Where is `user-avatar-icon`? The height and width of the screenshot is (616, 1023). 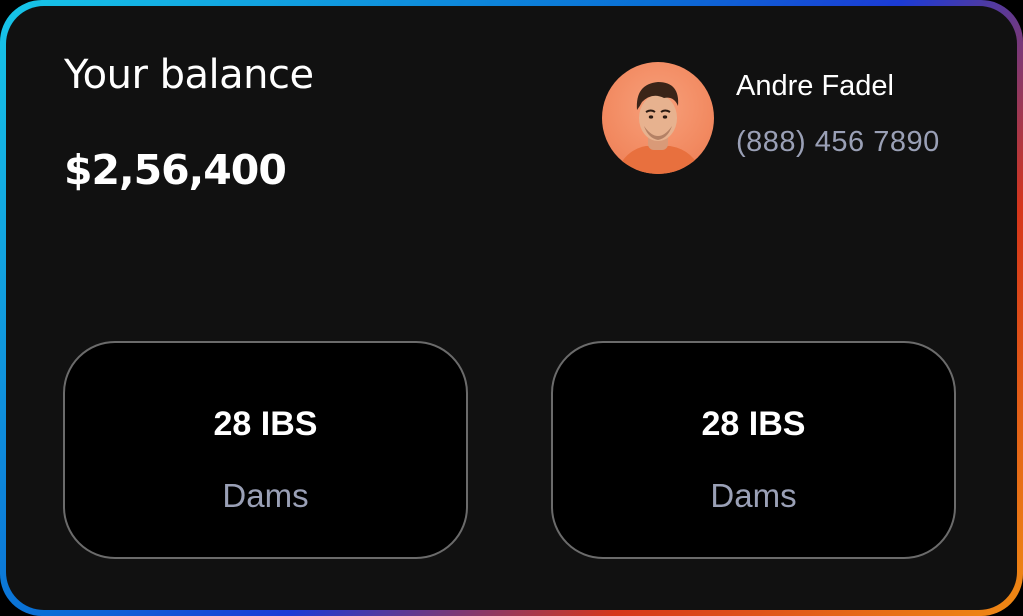
user-avatar-icon is located at coordinates (659, 128).